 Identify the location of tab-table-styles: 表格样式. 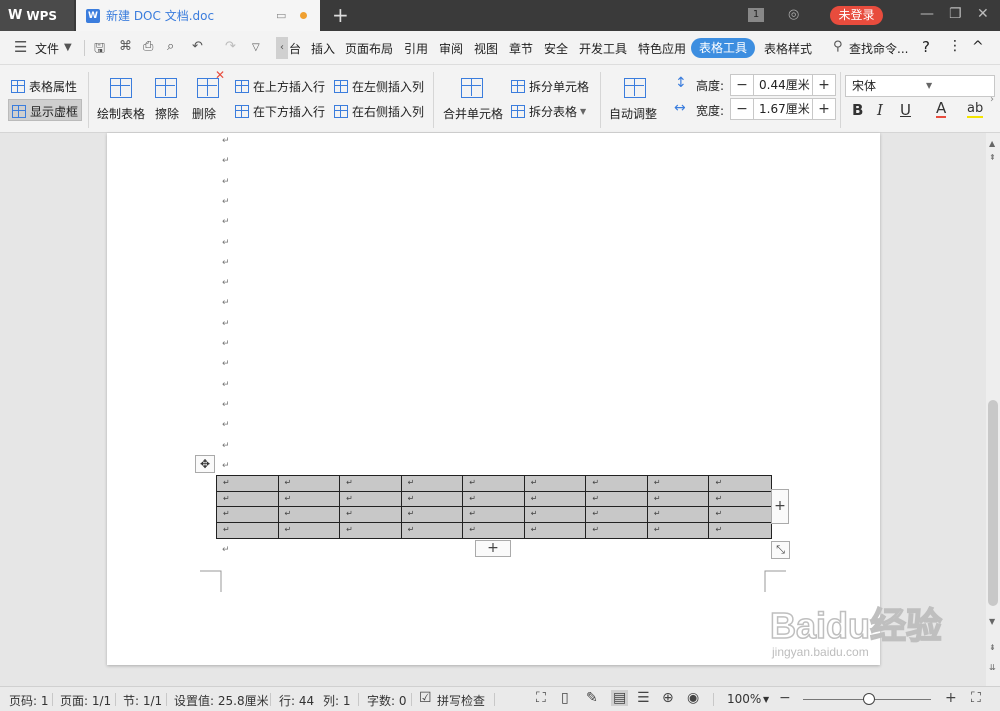
(788, 48).